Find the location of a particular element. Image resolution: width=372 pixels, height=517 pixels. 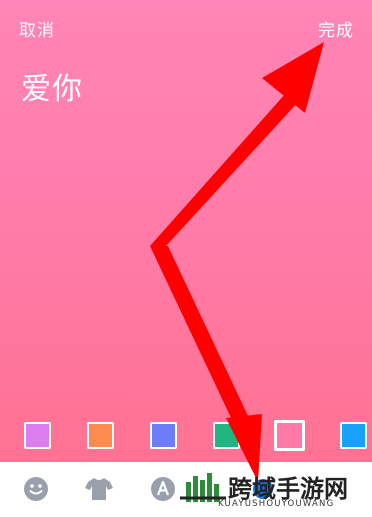

done-button: 完成 is located at coordinates (336, 28).